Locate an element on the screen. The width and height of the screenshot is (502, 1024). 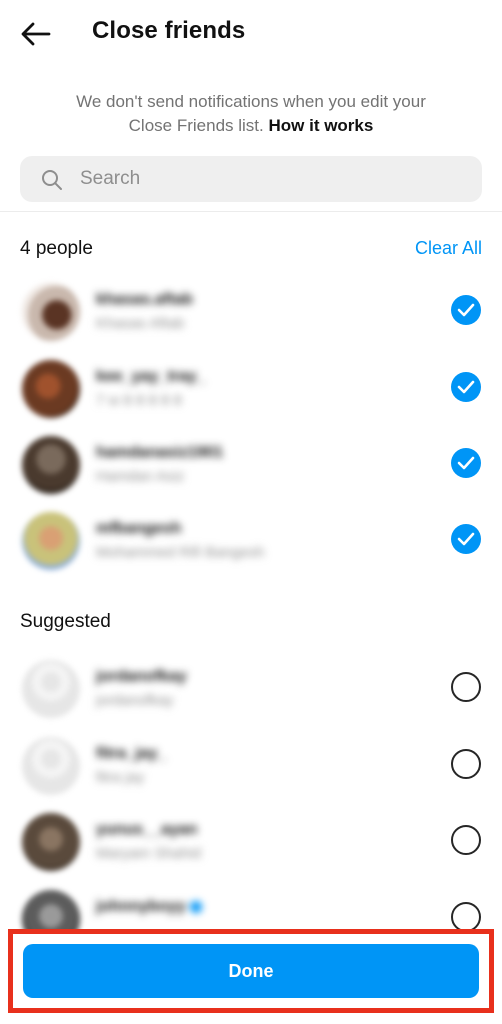
info-line-2-text: Close Friends list. is located at coordinates (198, 125).